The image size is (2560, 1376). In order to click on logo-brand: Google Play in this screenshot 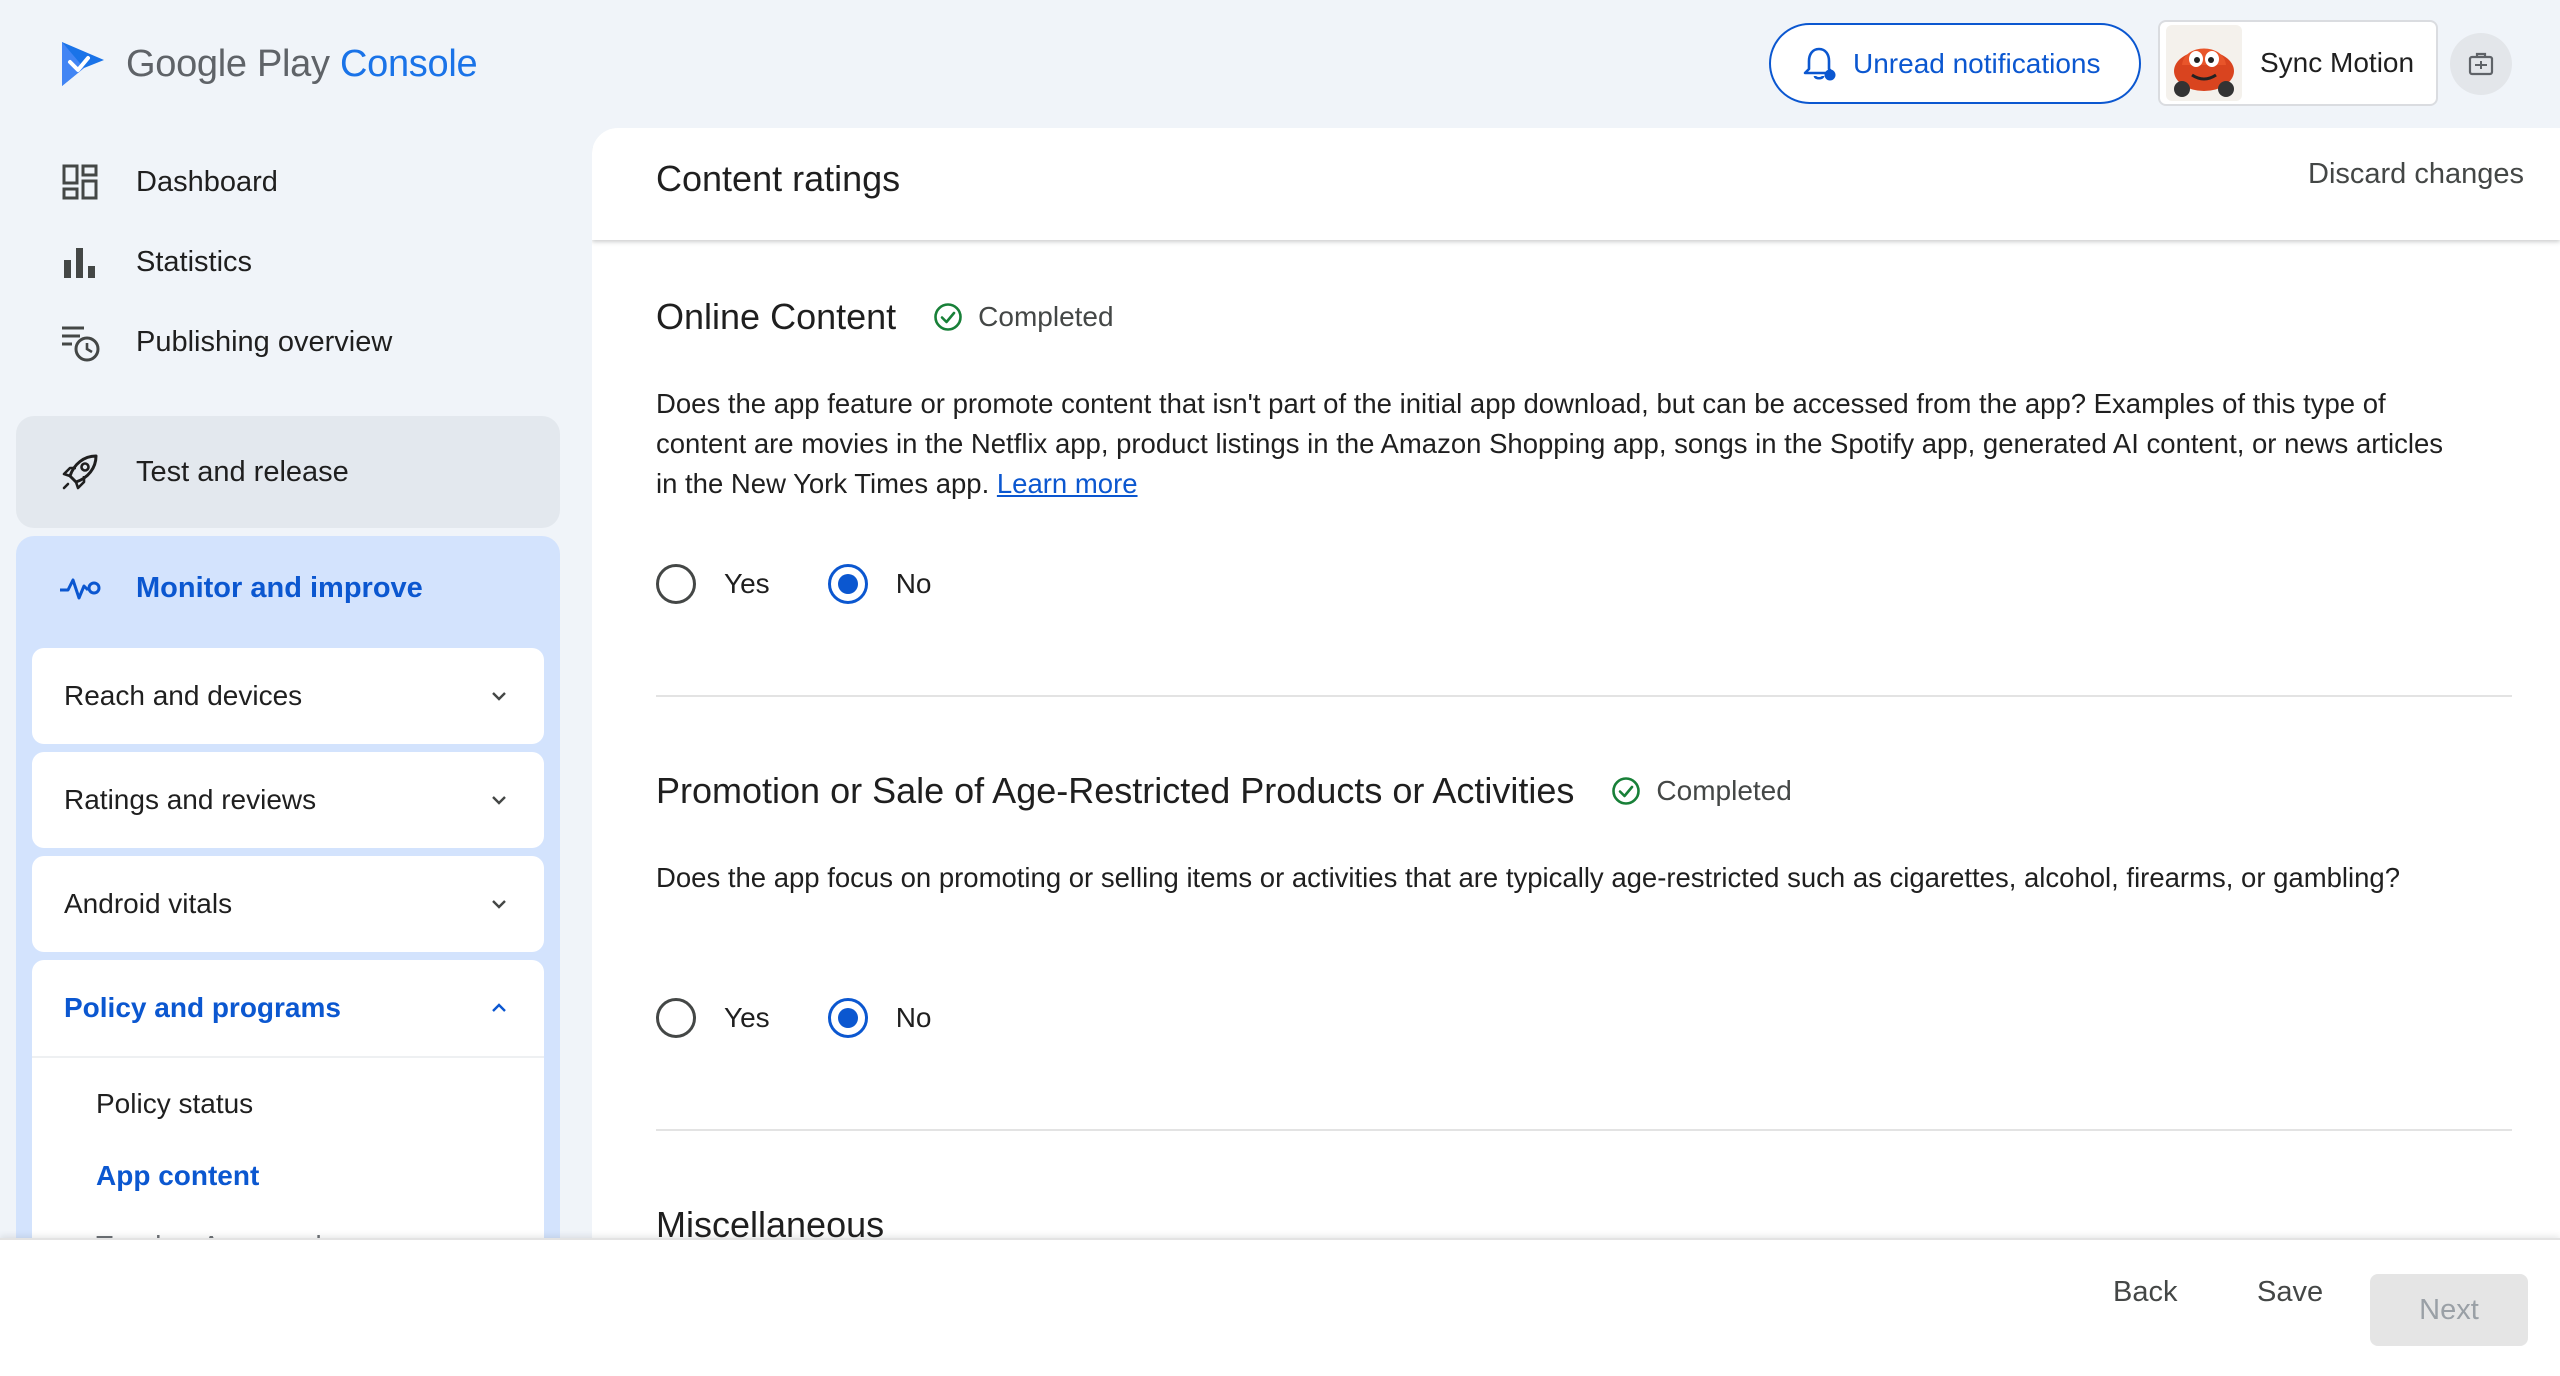, I will do `click(228, 63)`.